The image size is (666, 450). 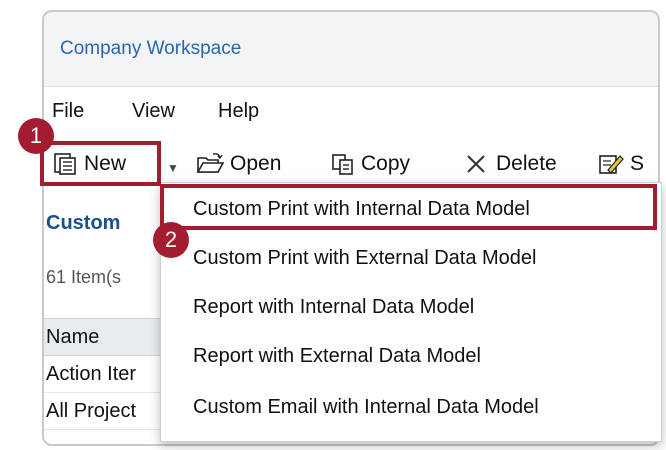 What do you see at coordinates (238, 111) in the screenshot?
I see `menu-help: Help` at bounding box center [238, 111].